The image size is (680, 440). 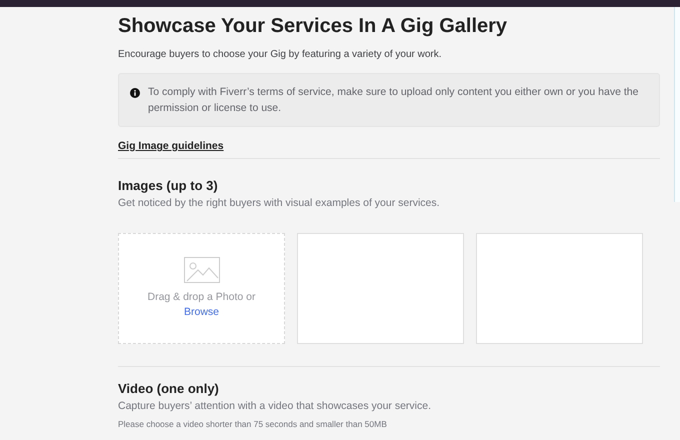 I want to click on video-note: Please choose a video shorter than 75 seconds and smaller than 50MB, so click(x=253, y=424).